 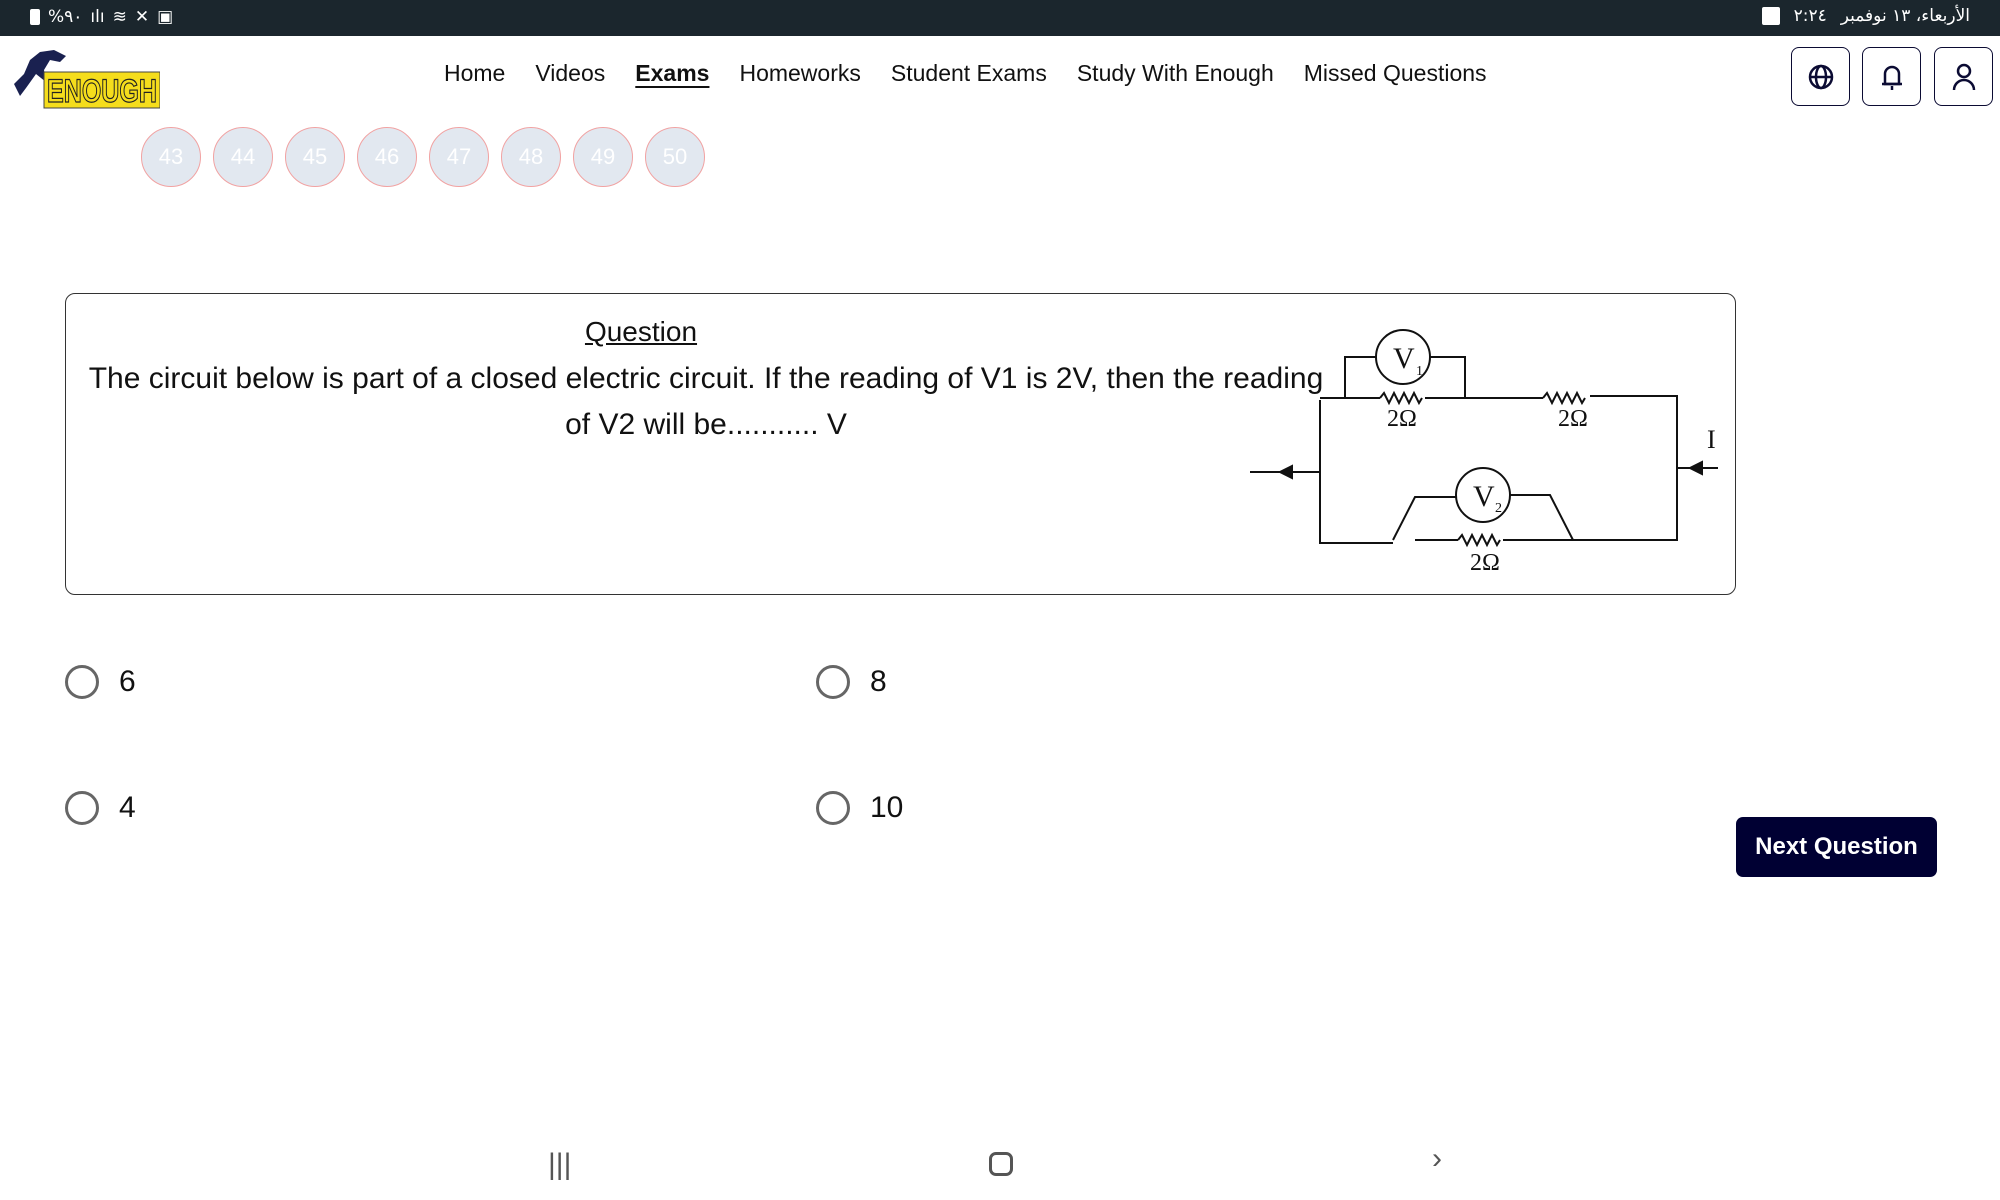 What do you see at coordinates (675, 157) in the screenshot?
I see `question-number-bubble: 50` at bounding box center [675, 157].